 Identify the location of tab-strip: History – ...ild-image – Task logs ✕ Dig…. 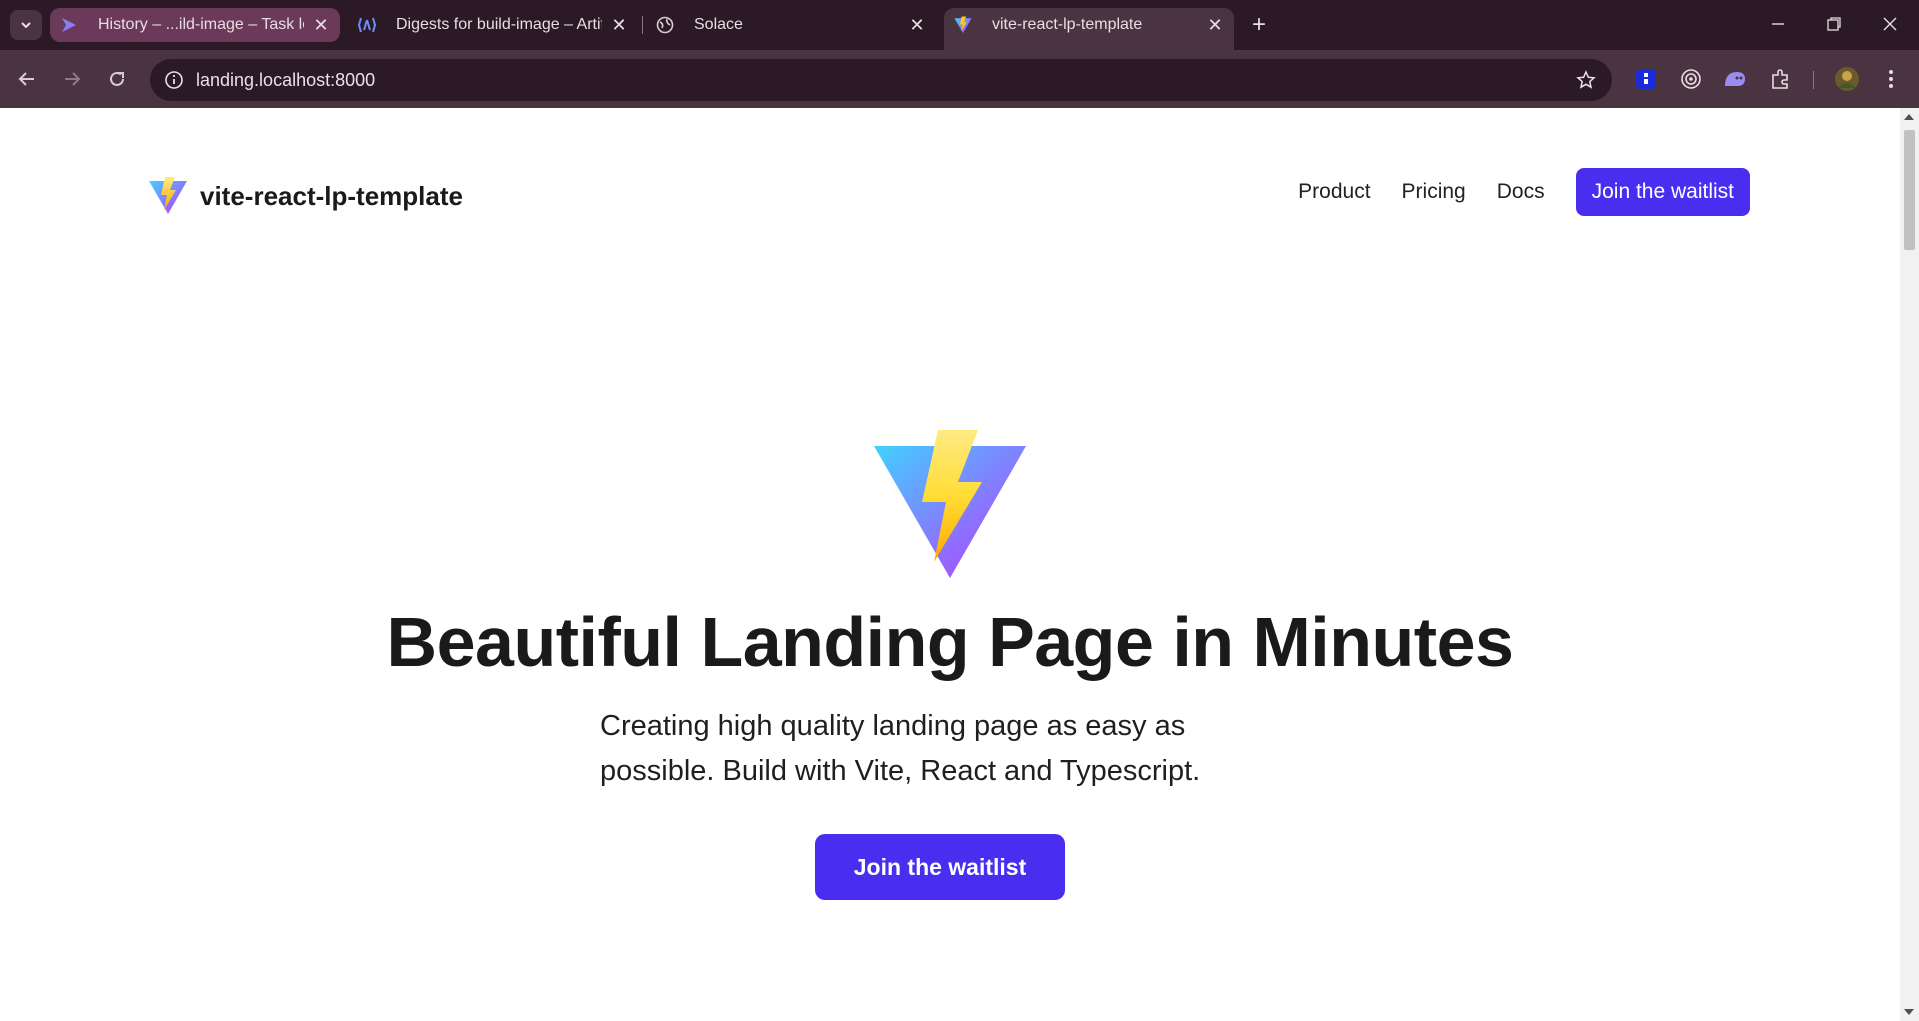
(959, 25).